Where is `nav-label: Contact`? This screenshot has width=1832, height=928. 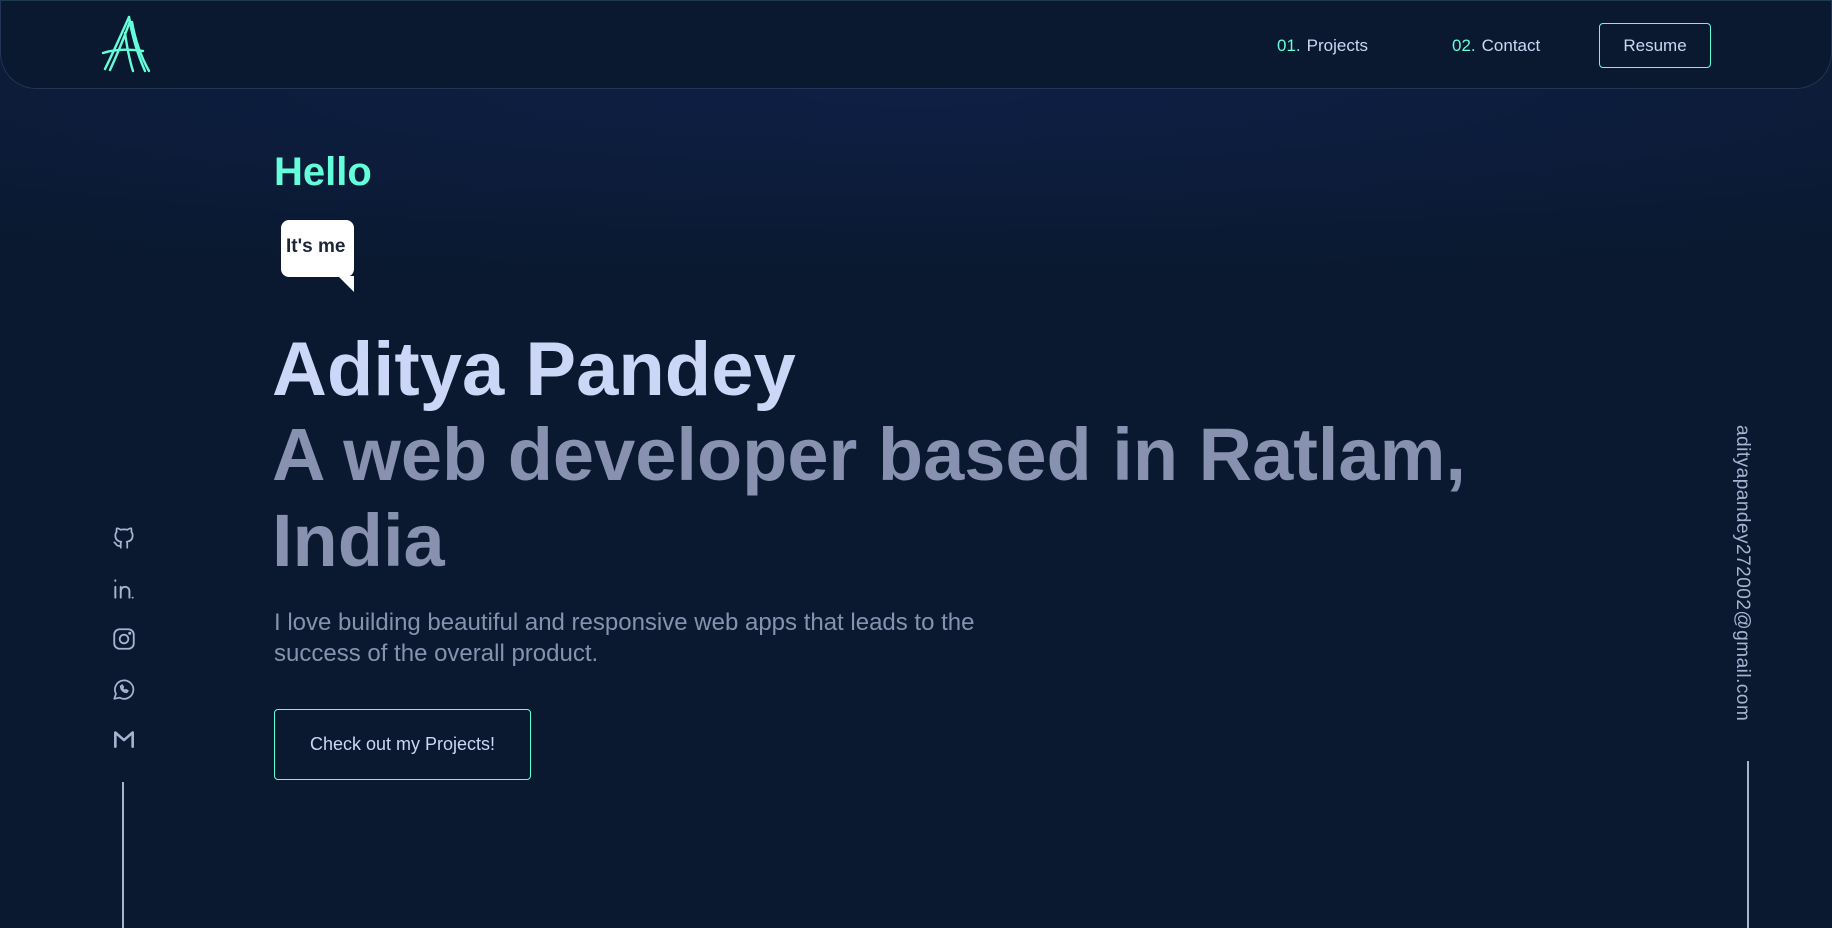 nav-label: Contact is located at coordinates (1511, 45).